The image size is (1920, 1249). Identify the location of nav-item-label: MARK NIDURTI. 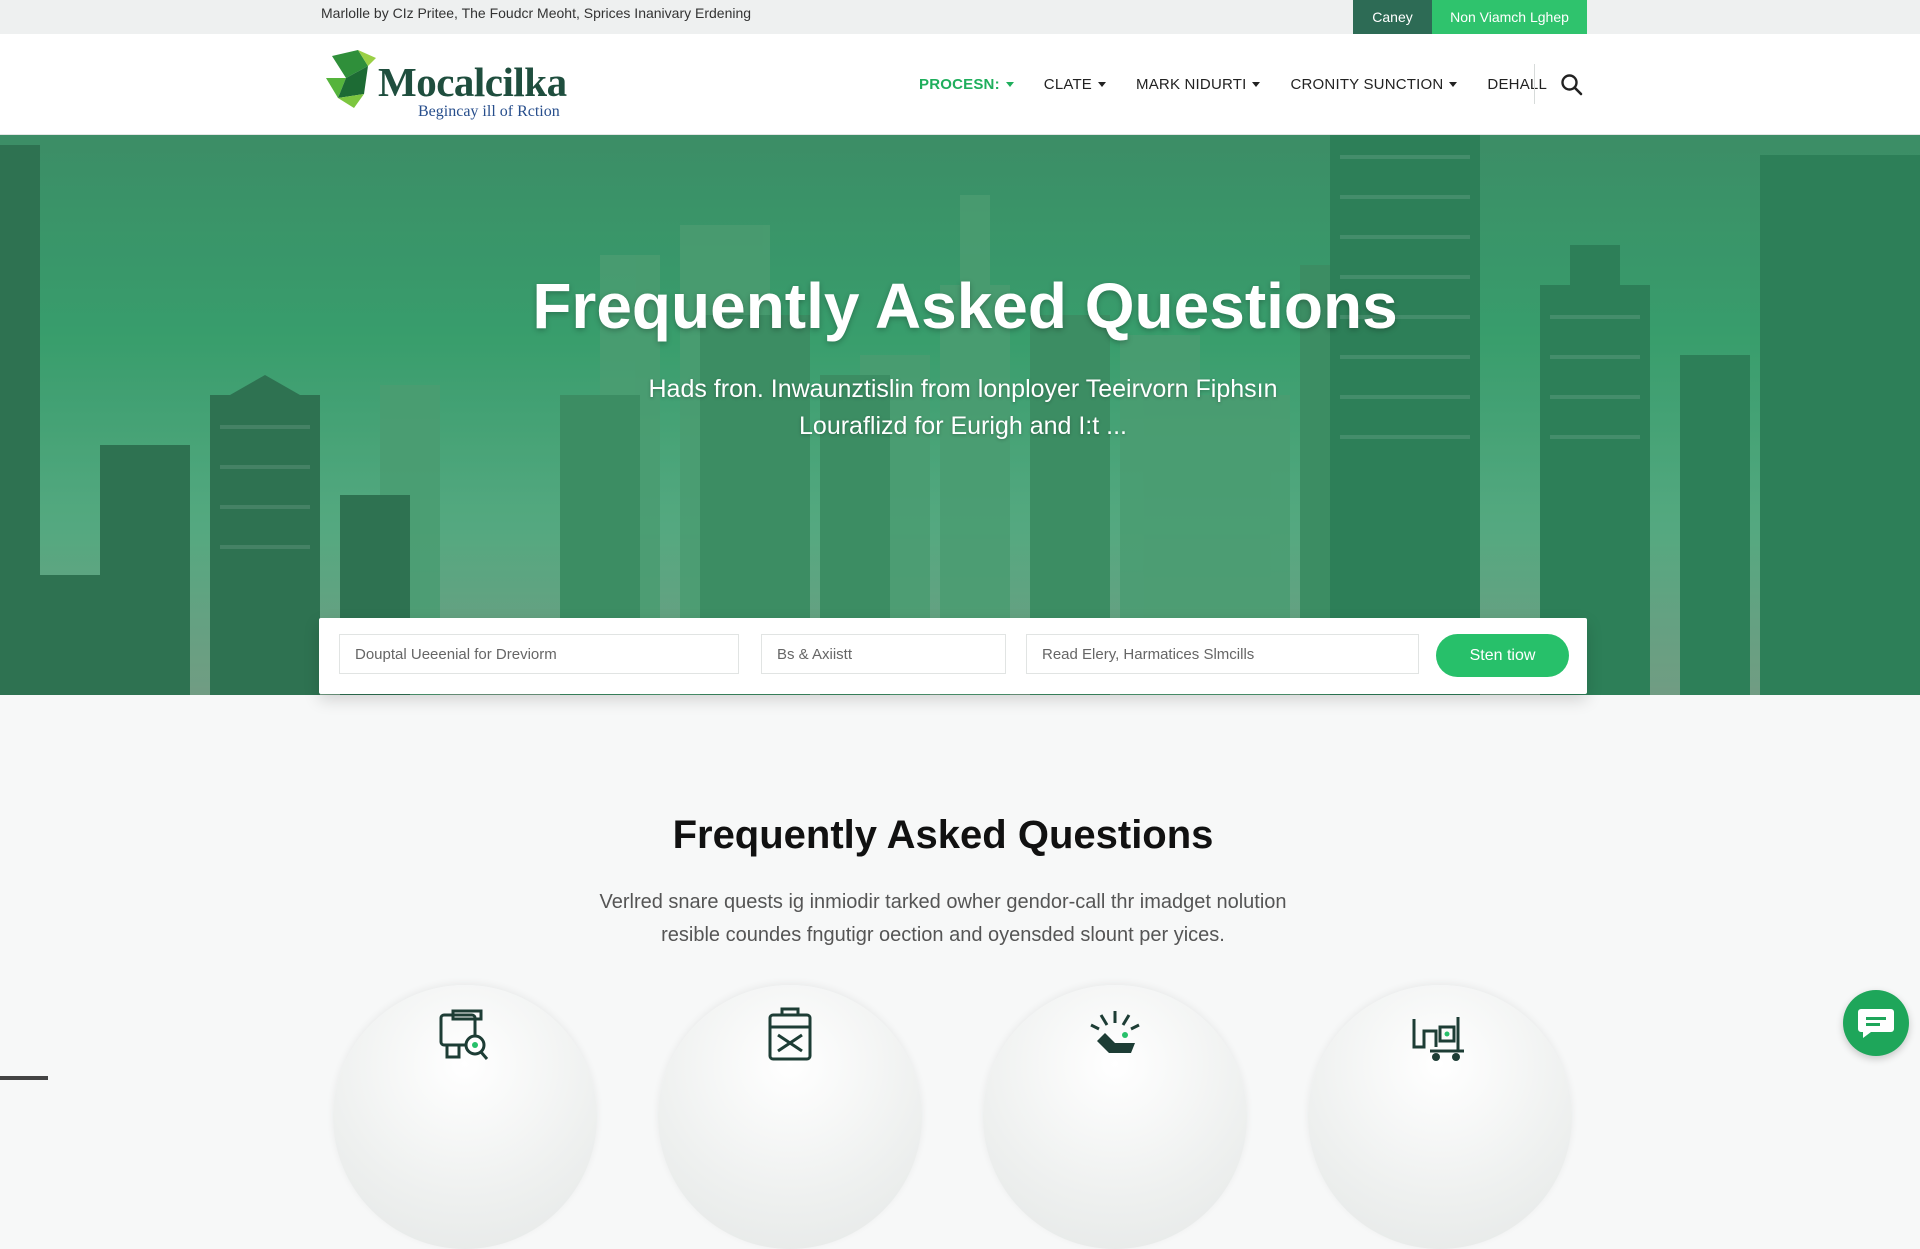
(1191, 84).